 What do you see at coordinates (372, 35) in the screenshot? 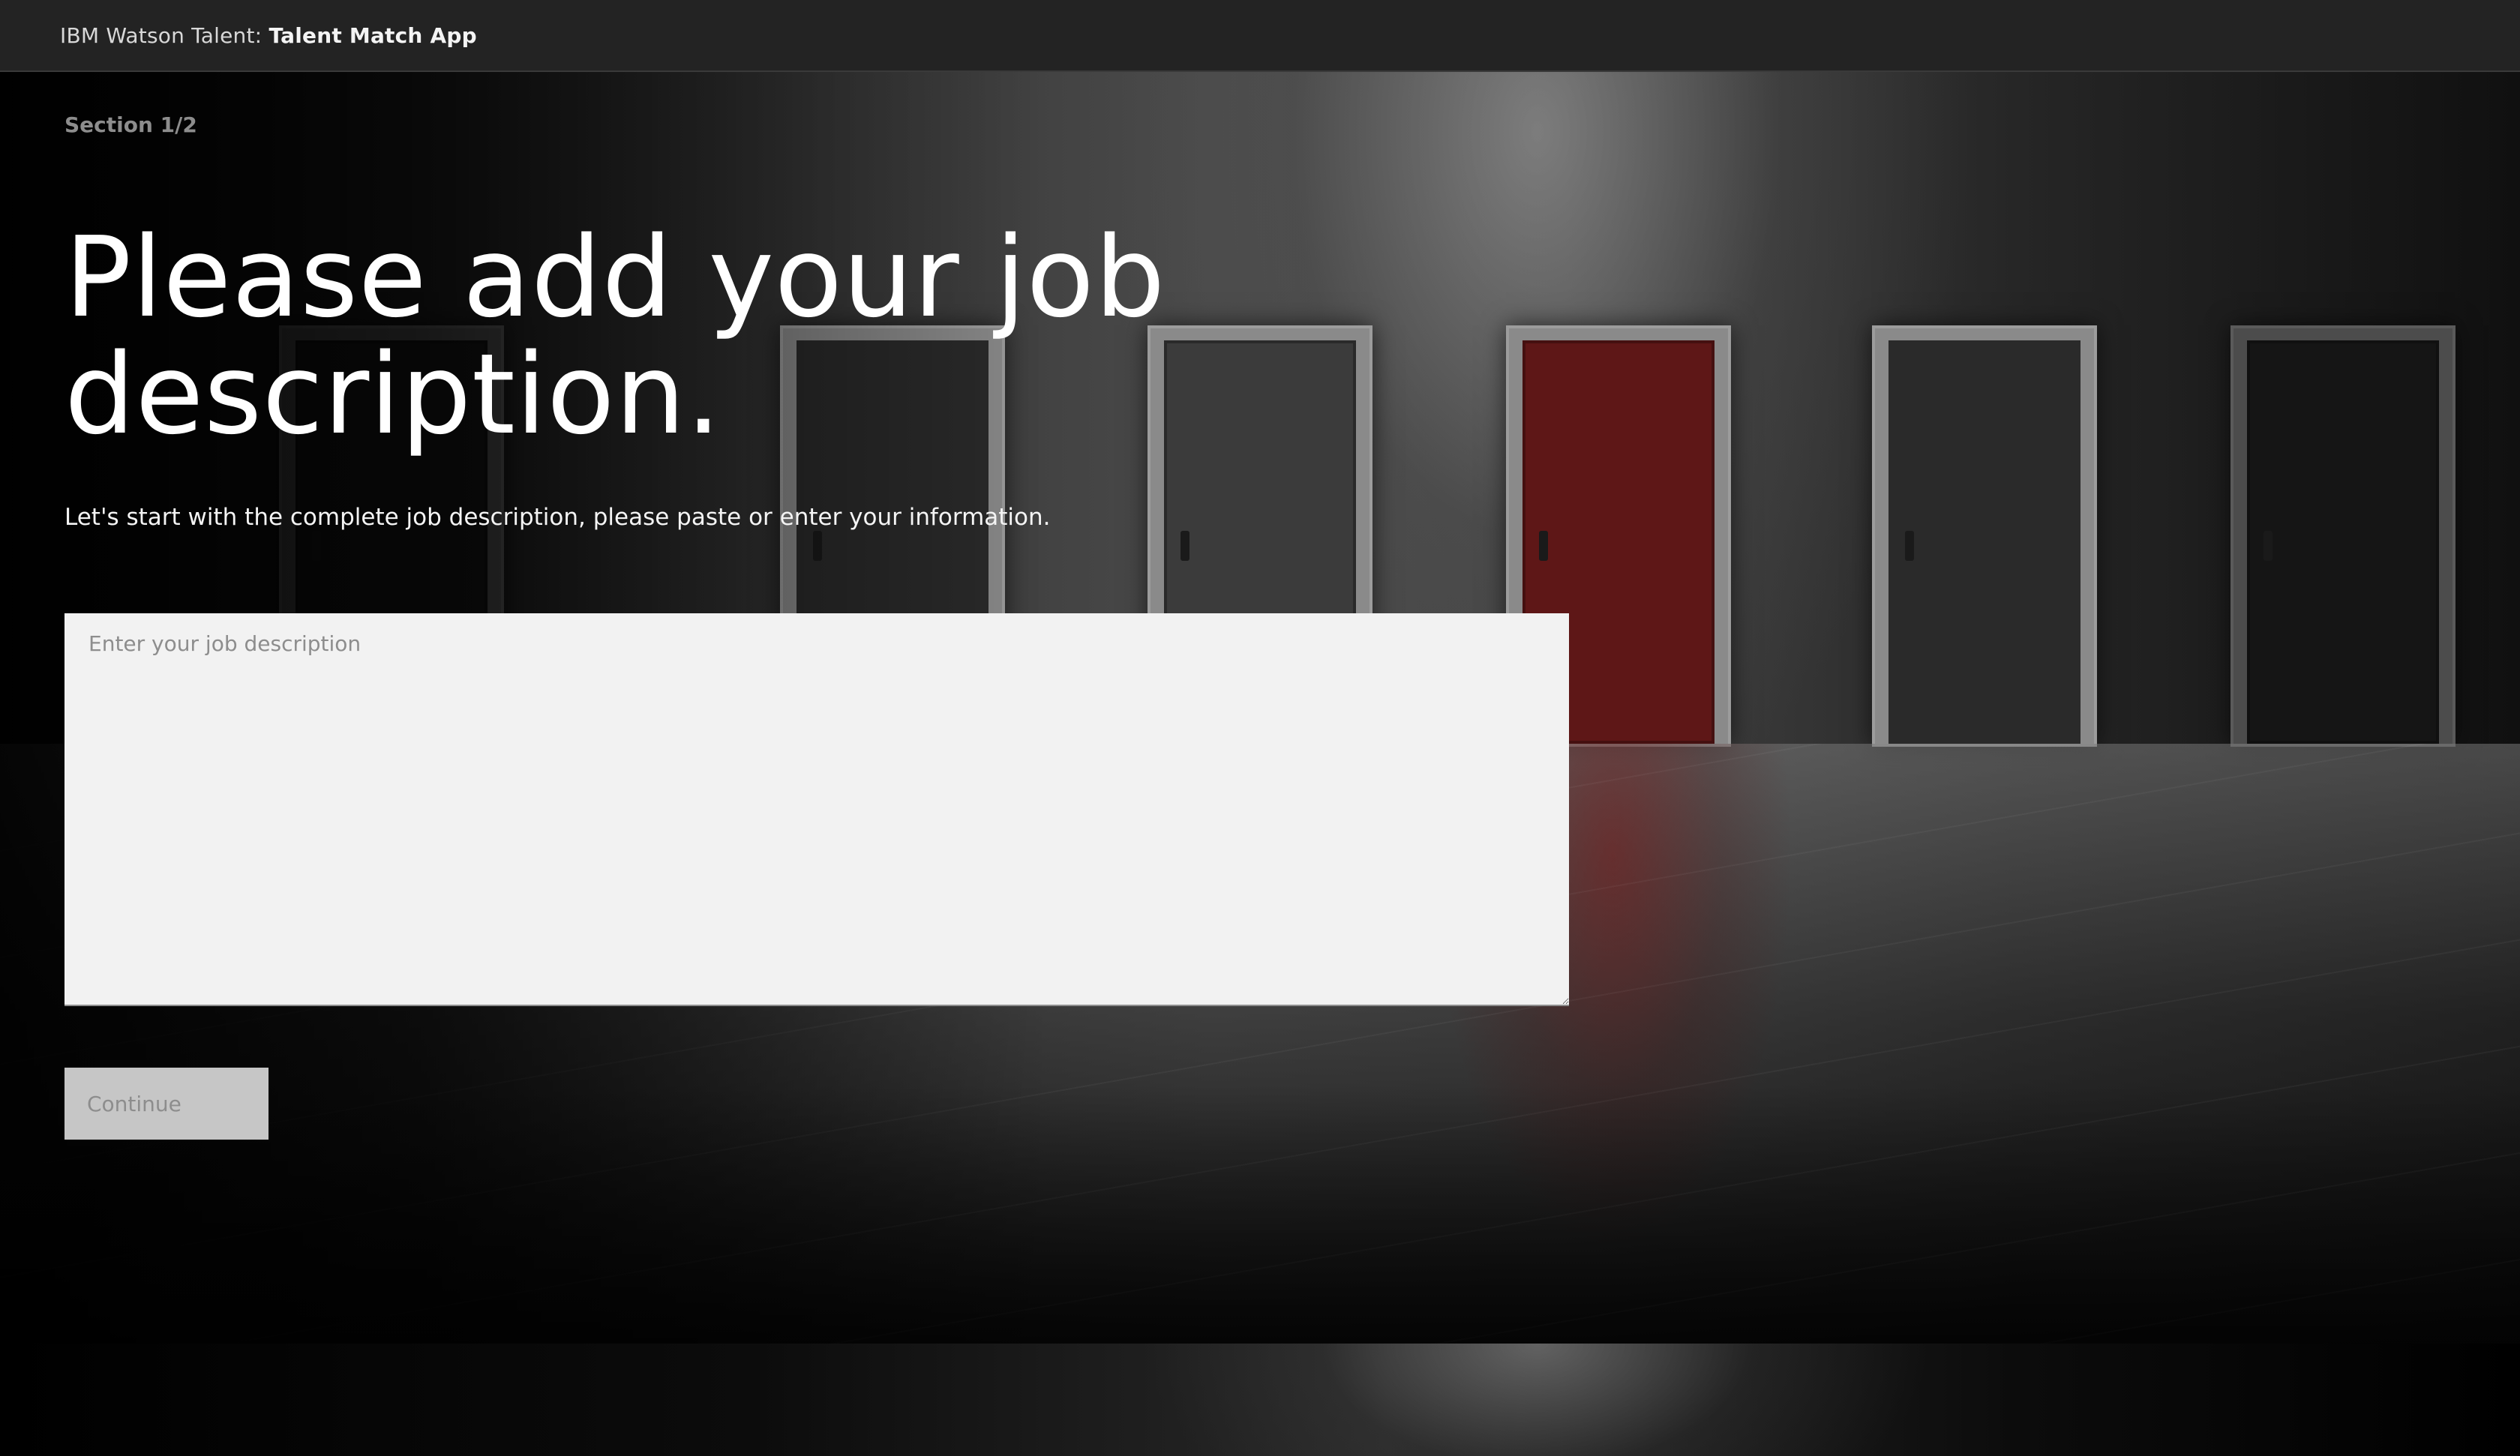
I see `app-name: Talent Match App` at bounding box center [372, 35].